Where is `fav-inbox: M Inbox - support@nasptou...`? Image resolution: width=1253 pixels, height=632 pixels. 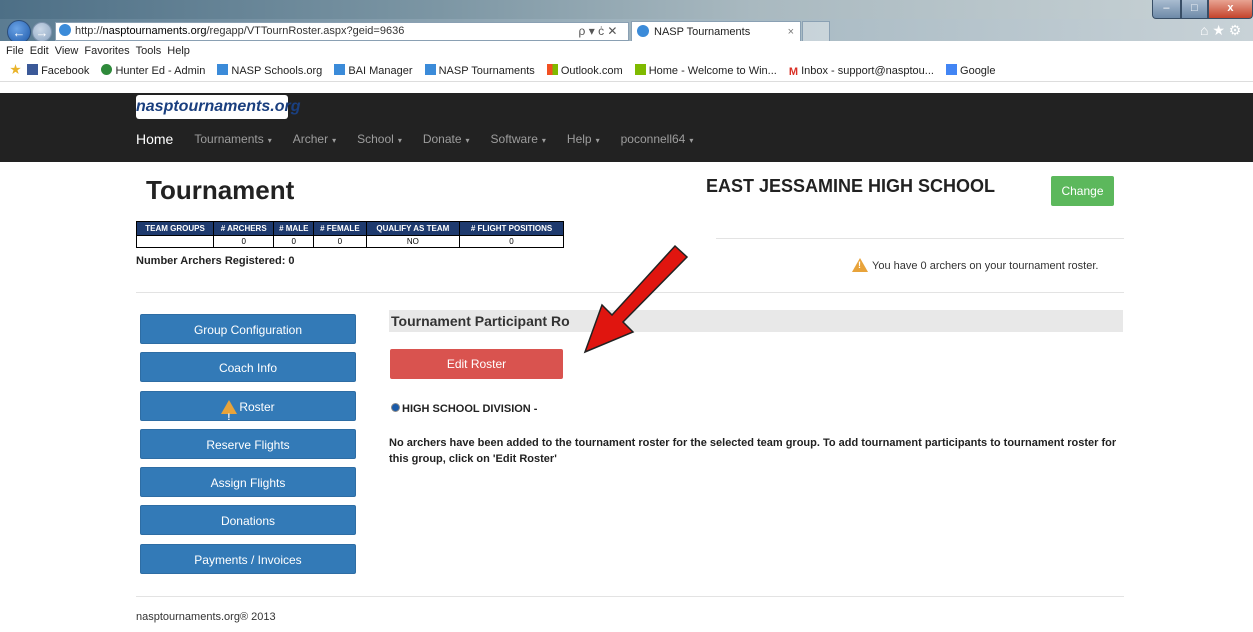 fav-inbox: M Inbox - support@nasptou... is located at coordinates (861, 71).